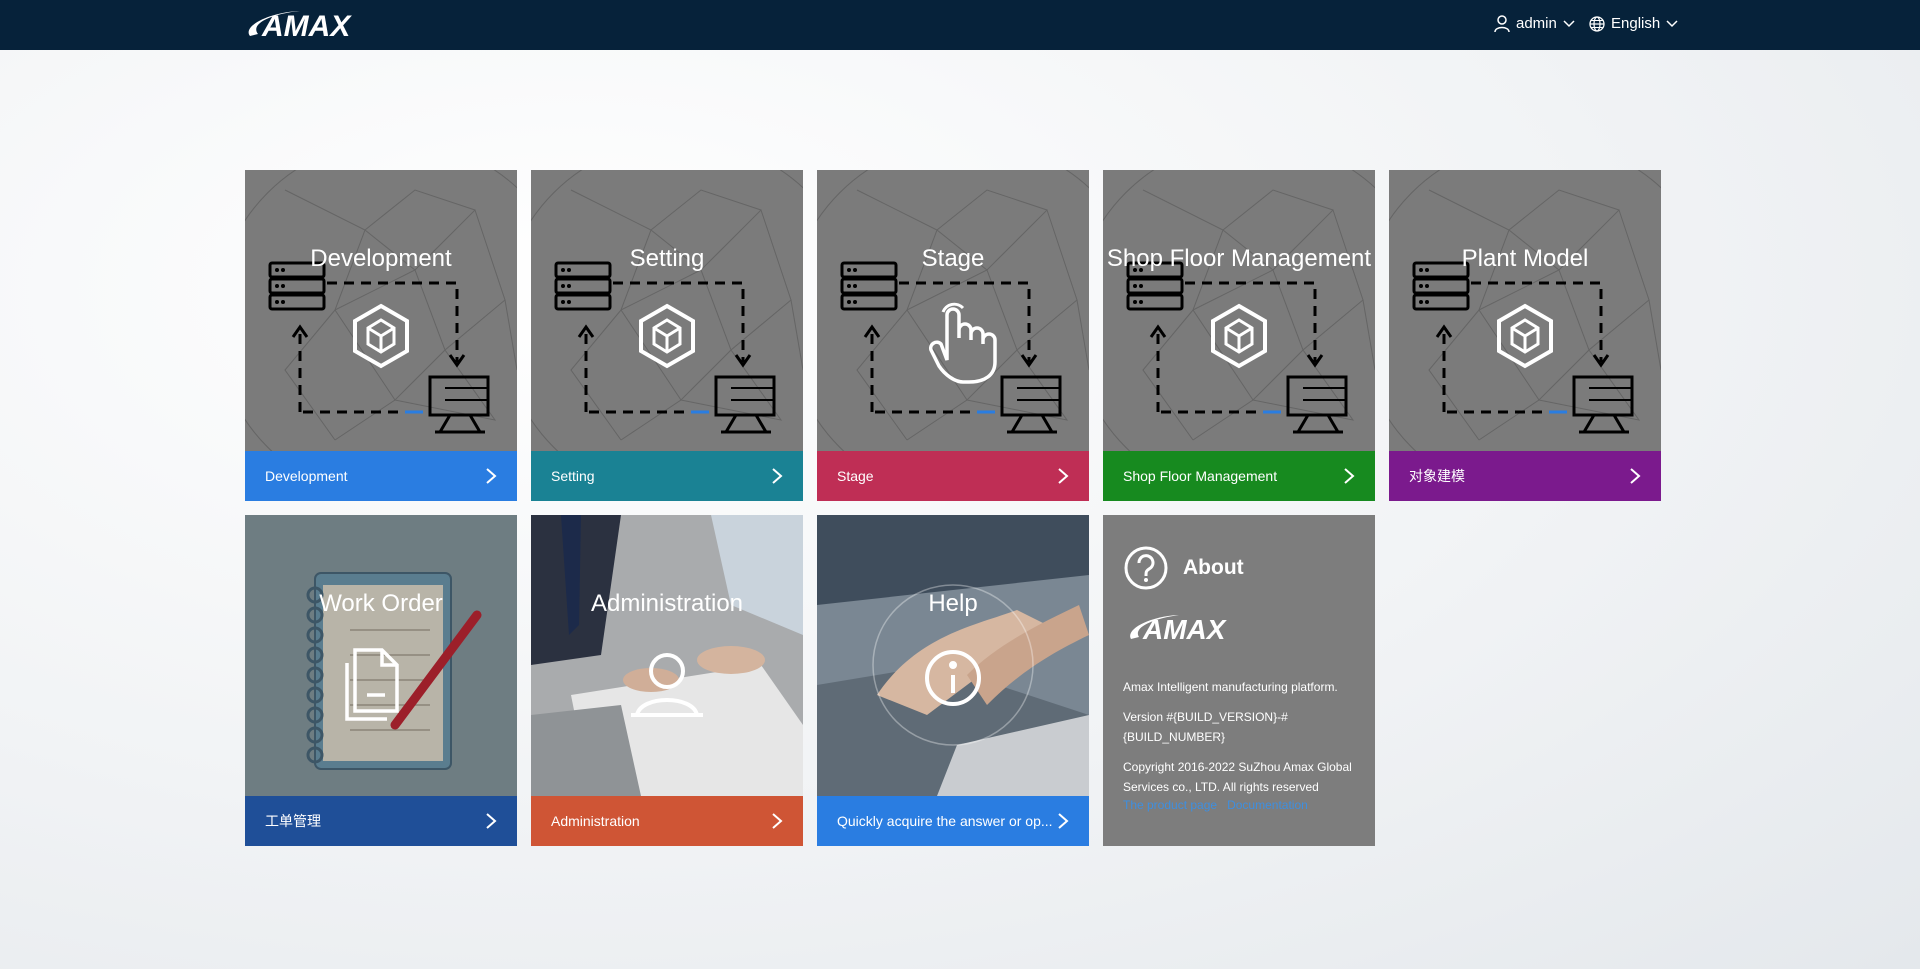 This screenshot has height=969, width=1920. I want to click on tile-work-order: Work Order 工单管理, so click(381, 680).